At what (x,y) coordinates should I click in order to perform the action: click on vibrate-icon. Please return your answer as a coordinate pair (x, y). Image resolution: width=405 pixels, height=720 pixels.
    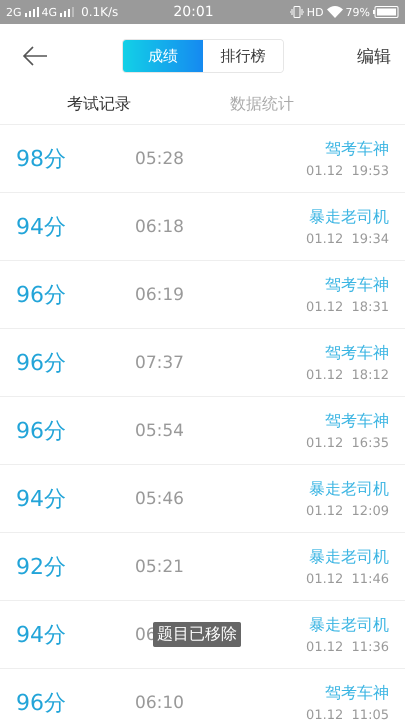
    Looking at the image, I should click on (297, 12).